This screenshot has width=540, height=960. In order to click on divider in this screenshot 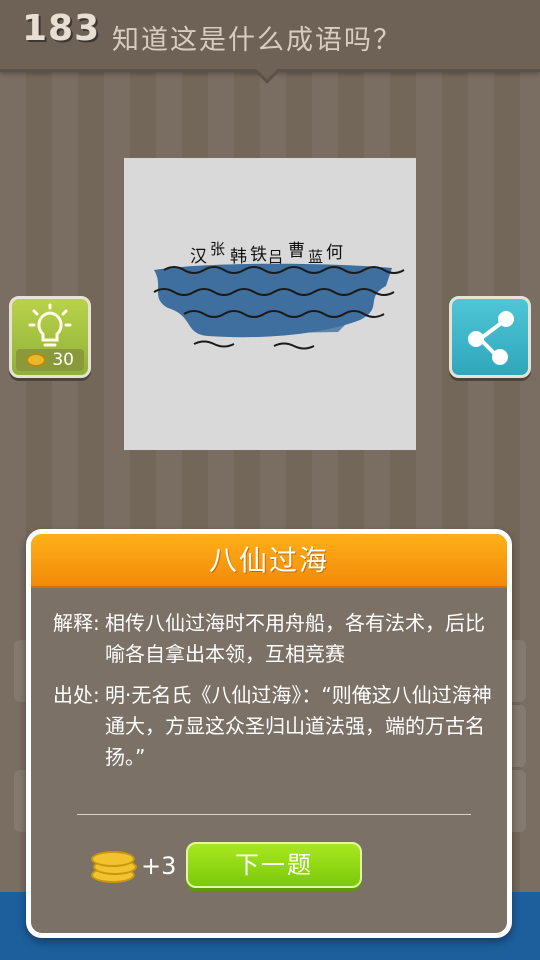, I will do `click(274, 814)`.